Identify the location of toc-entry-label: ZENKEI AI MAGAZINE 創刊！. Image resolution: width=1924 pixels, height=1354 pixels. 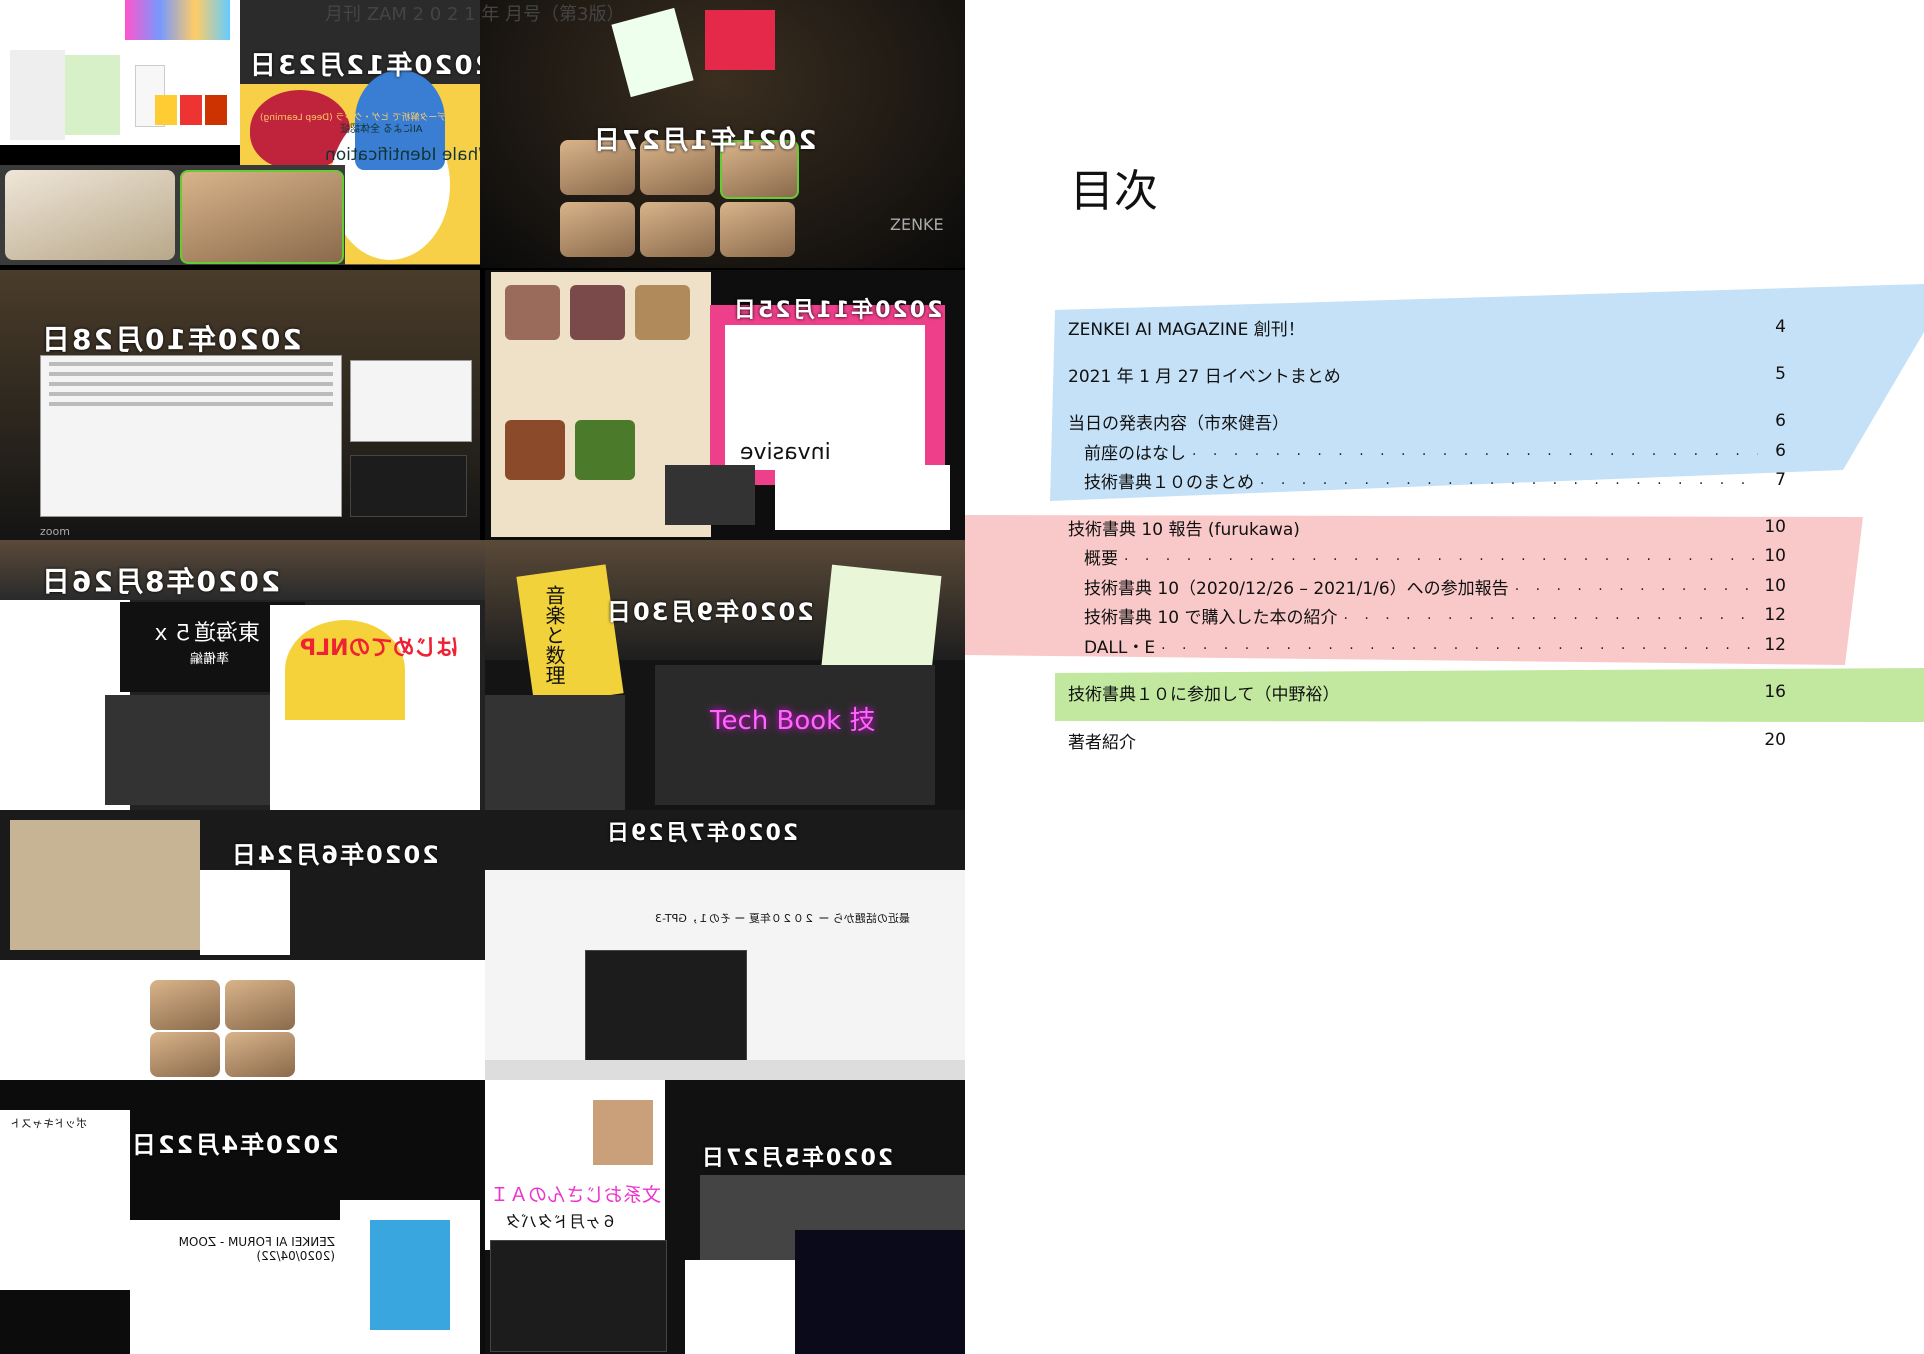
(1186, 329).